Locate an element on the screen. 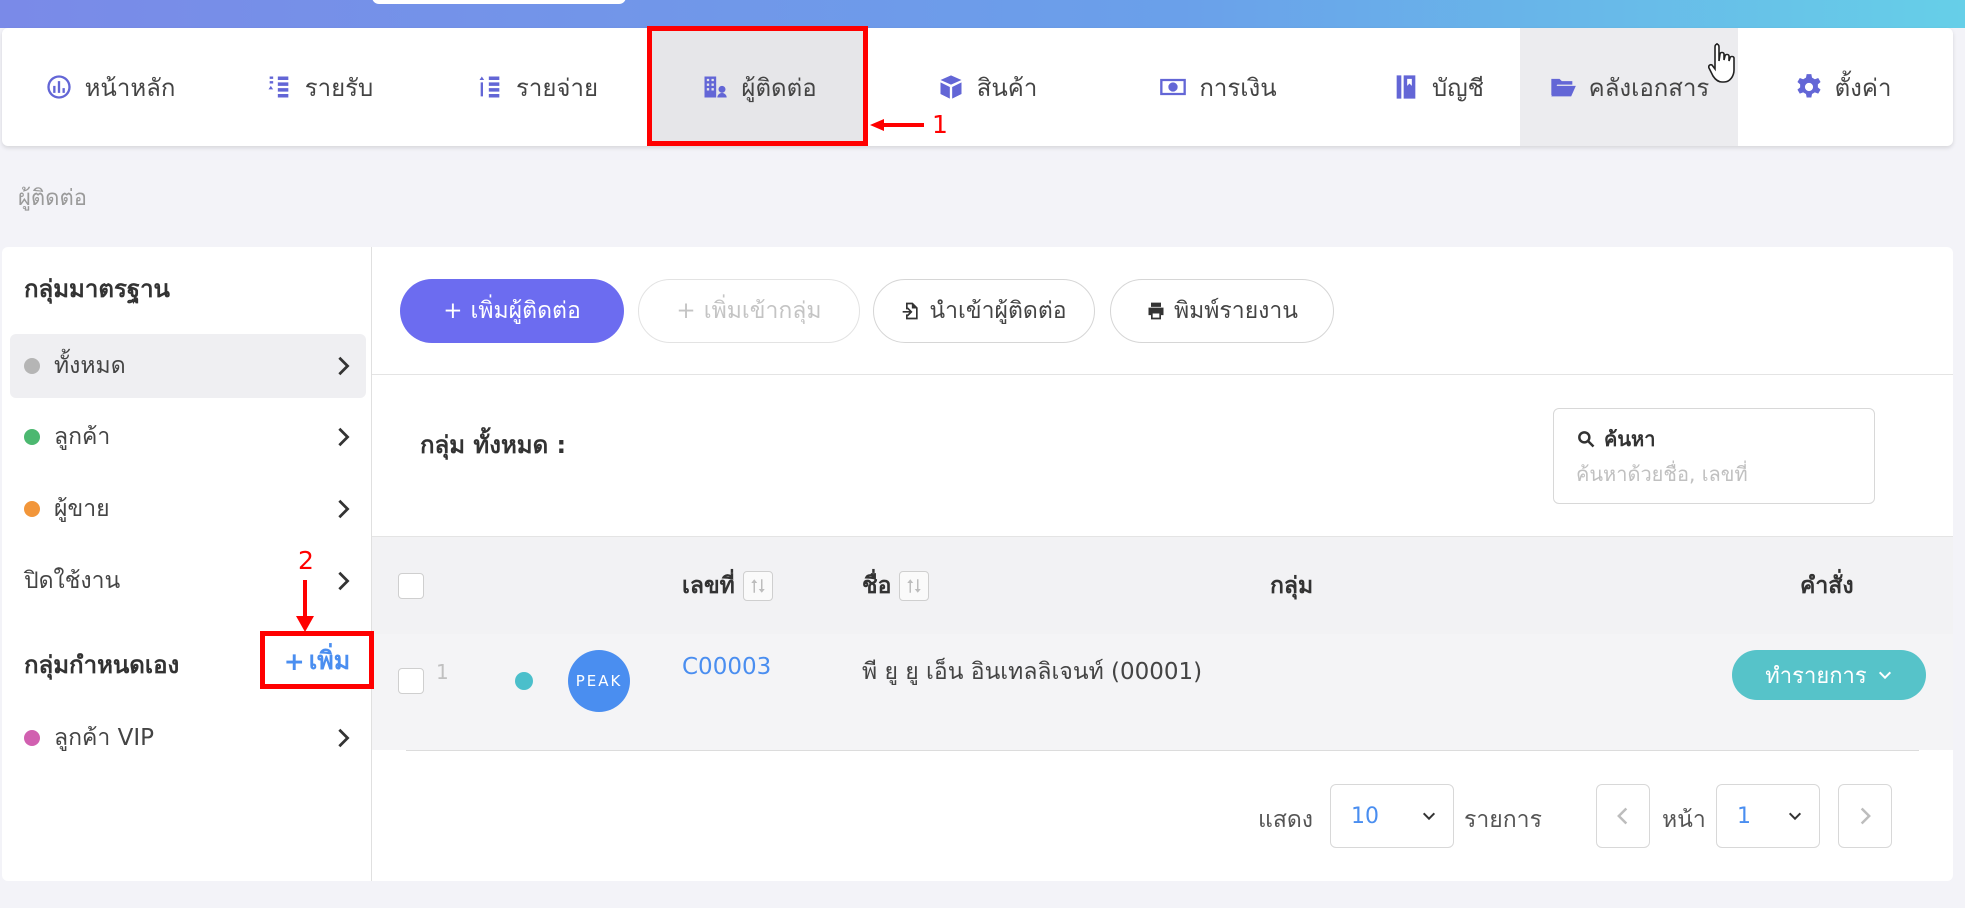  step-number-2: 2 is located at coordinates (306, 560).